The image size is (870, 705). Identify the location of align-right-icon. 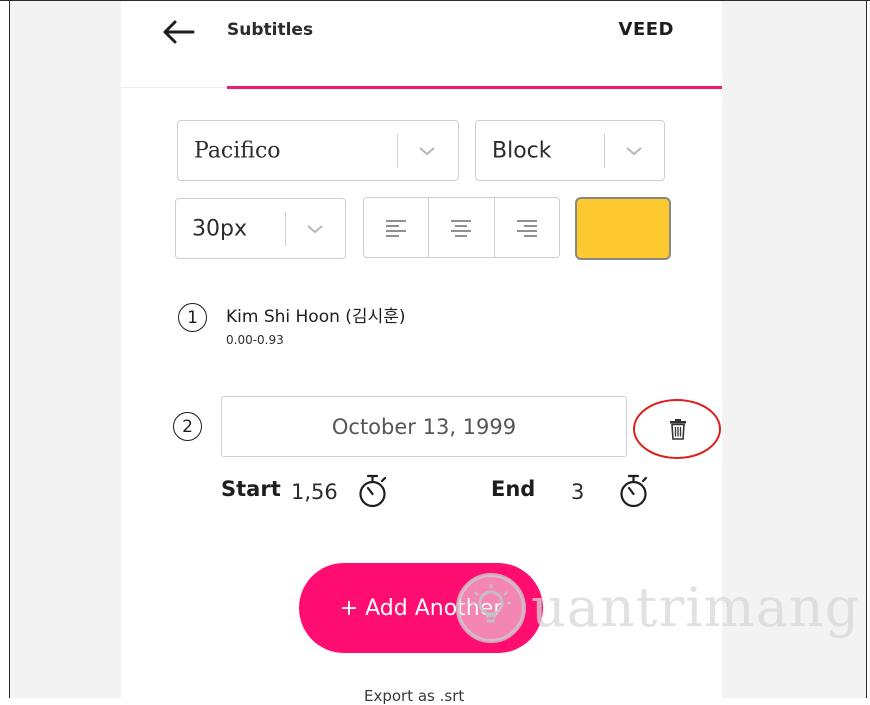
(526, 228).